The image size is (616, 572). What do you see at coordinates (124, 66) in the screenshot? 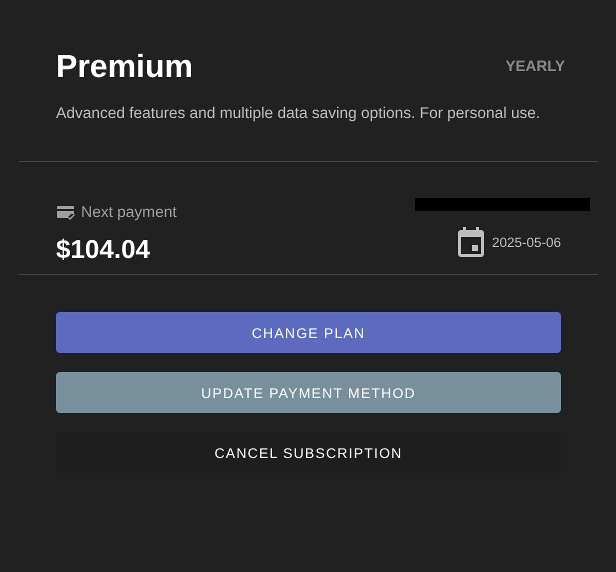
I see `plan-title: Premium` at bounding box center [124, 66].